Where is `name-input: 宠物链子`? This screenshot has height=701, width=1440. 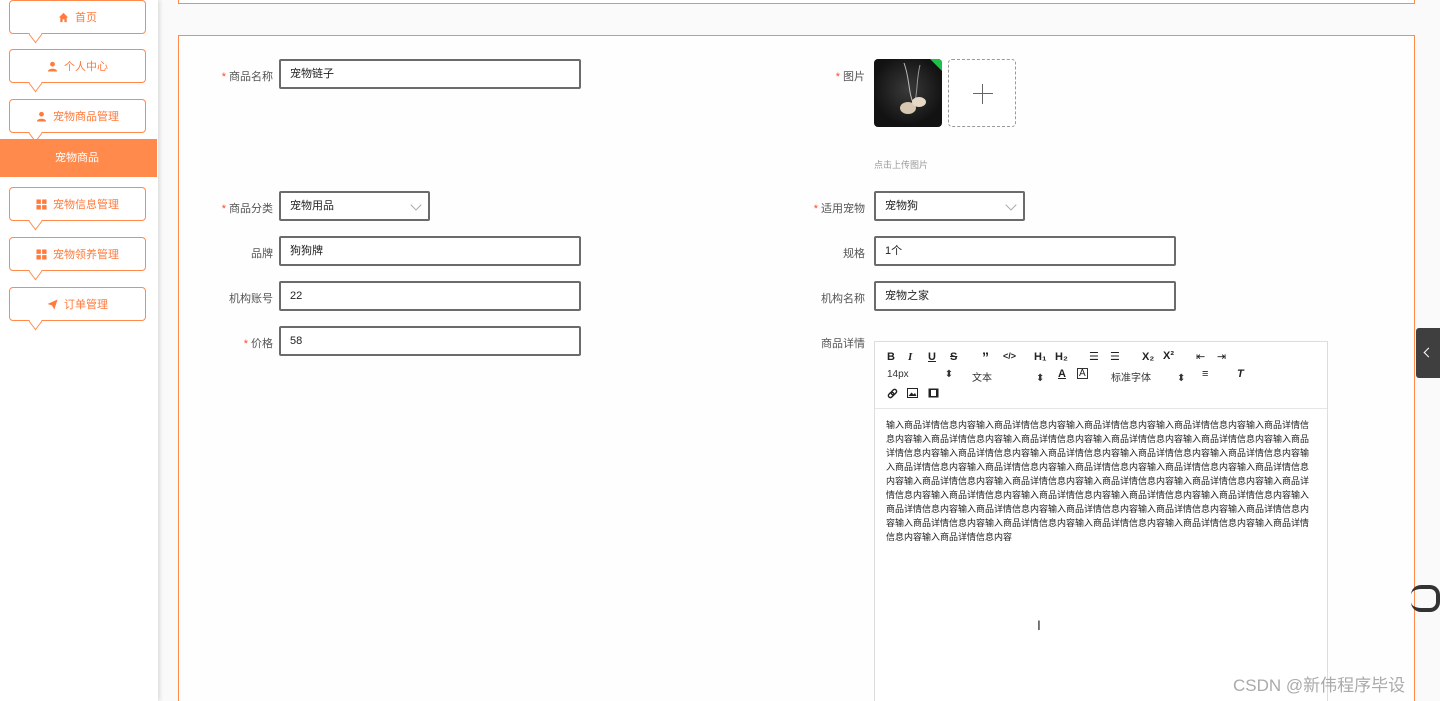 name-input: 宠物链子 is located at coordinates (430, 74).